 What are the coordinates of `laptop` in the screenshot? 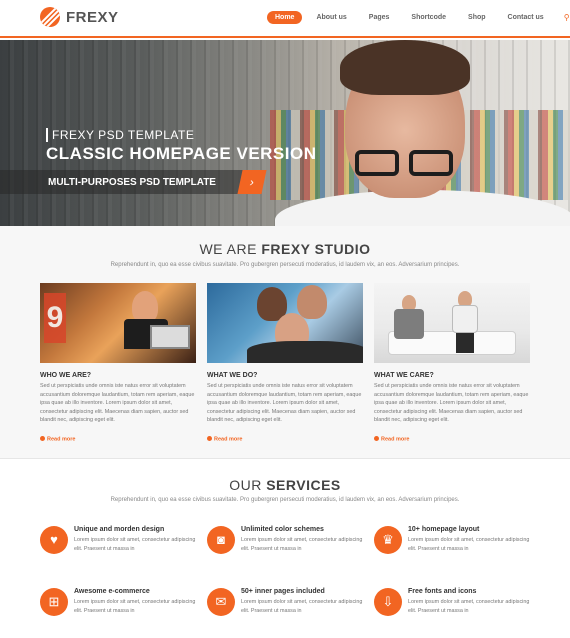 It's located at (170, 337).